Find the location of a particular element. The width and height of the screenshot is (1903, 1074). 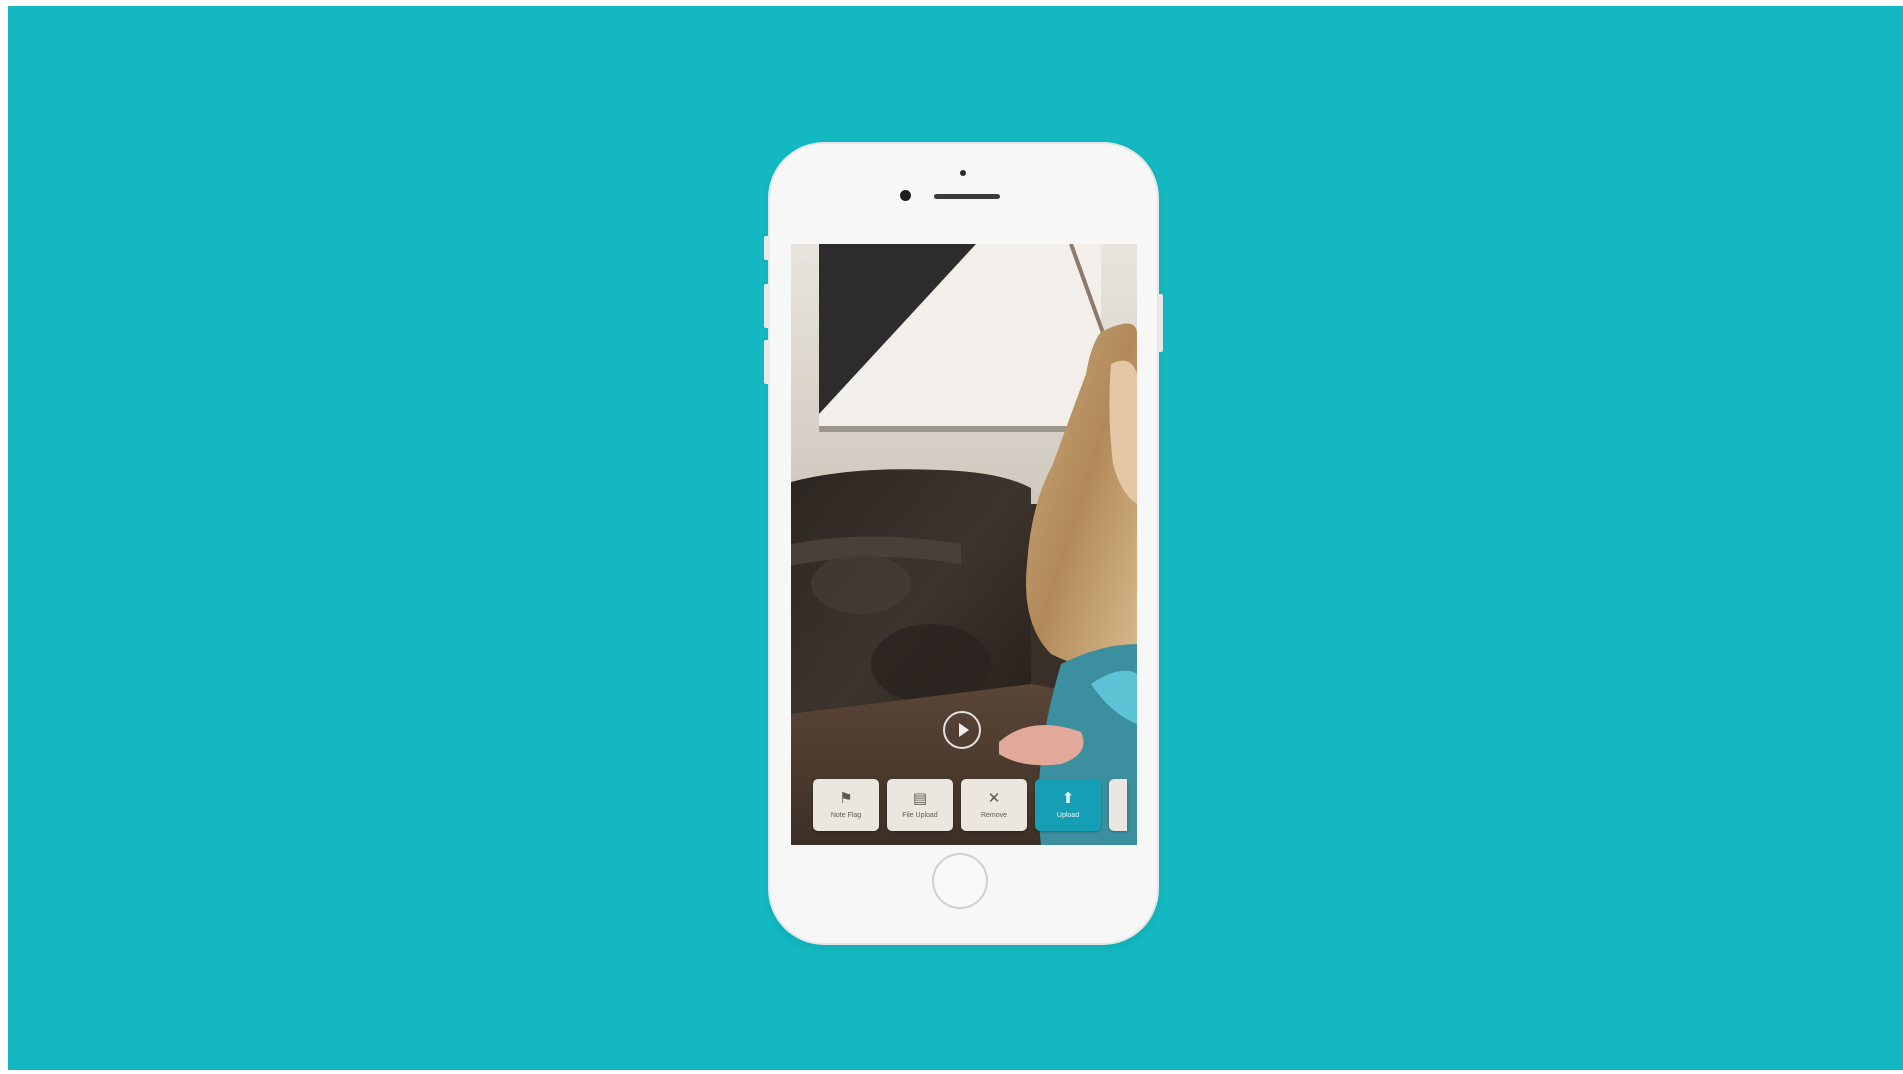

remove-button: ✕ Remove is located at coordinates (994, 805).